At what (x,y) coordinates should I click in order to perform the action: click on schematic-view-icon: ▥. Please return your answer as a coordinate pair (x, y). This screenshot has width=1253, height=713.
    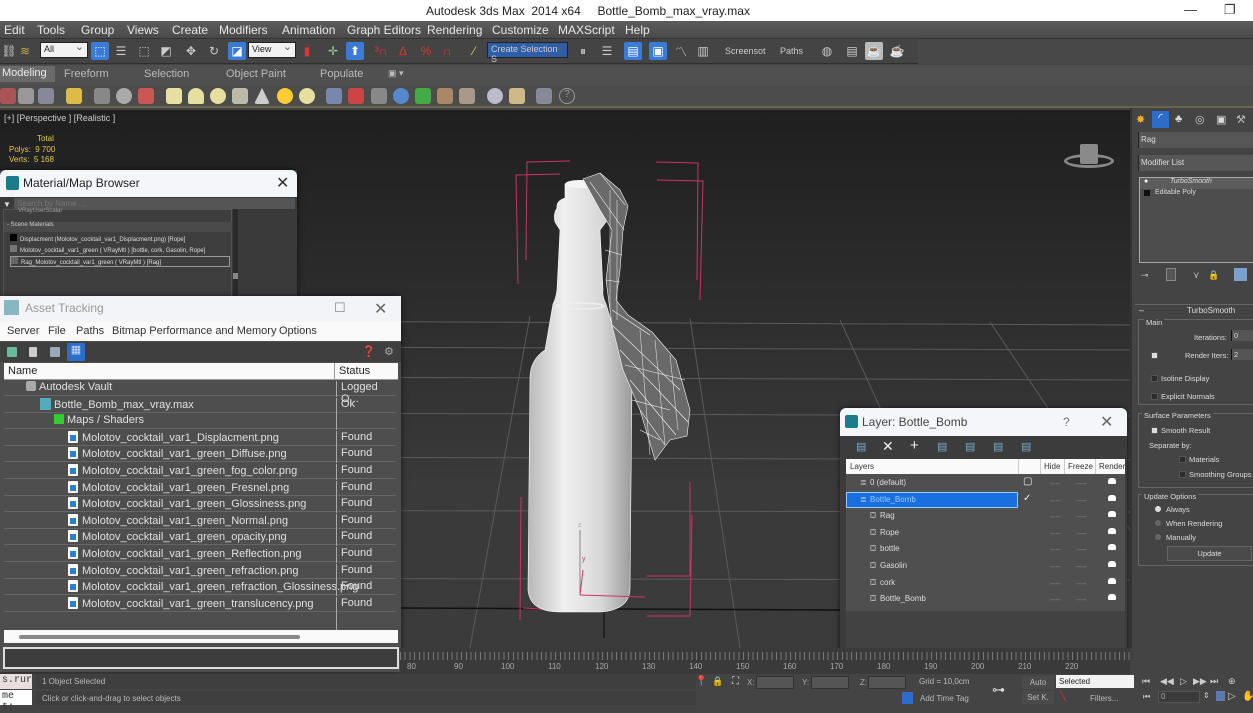
    Looking at the image, I should click on (703, 51).